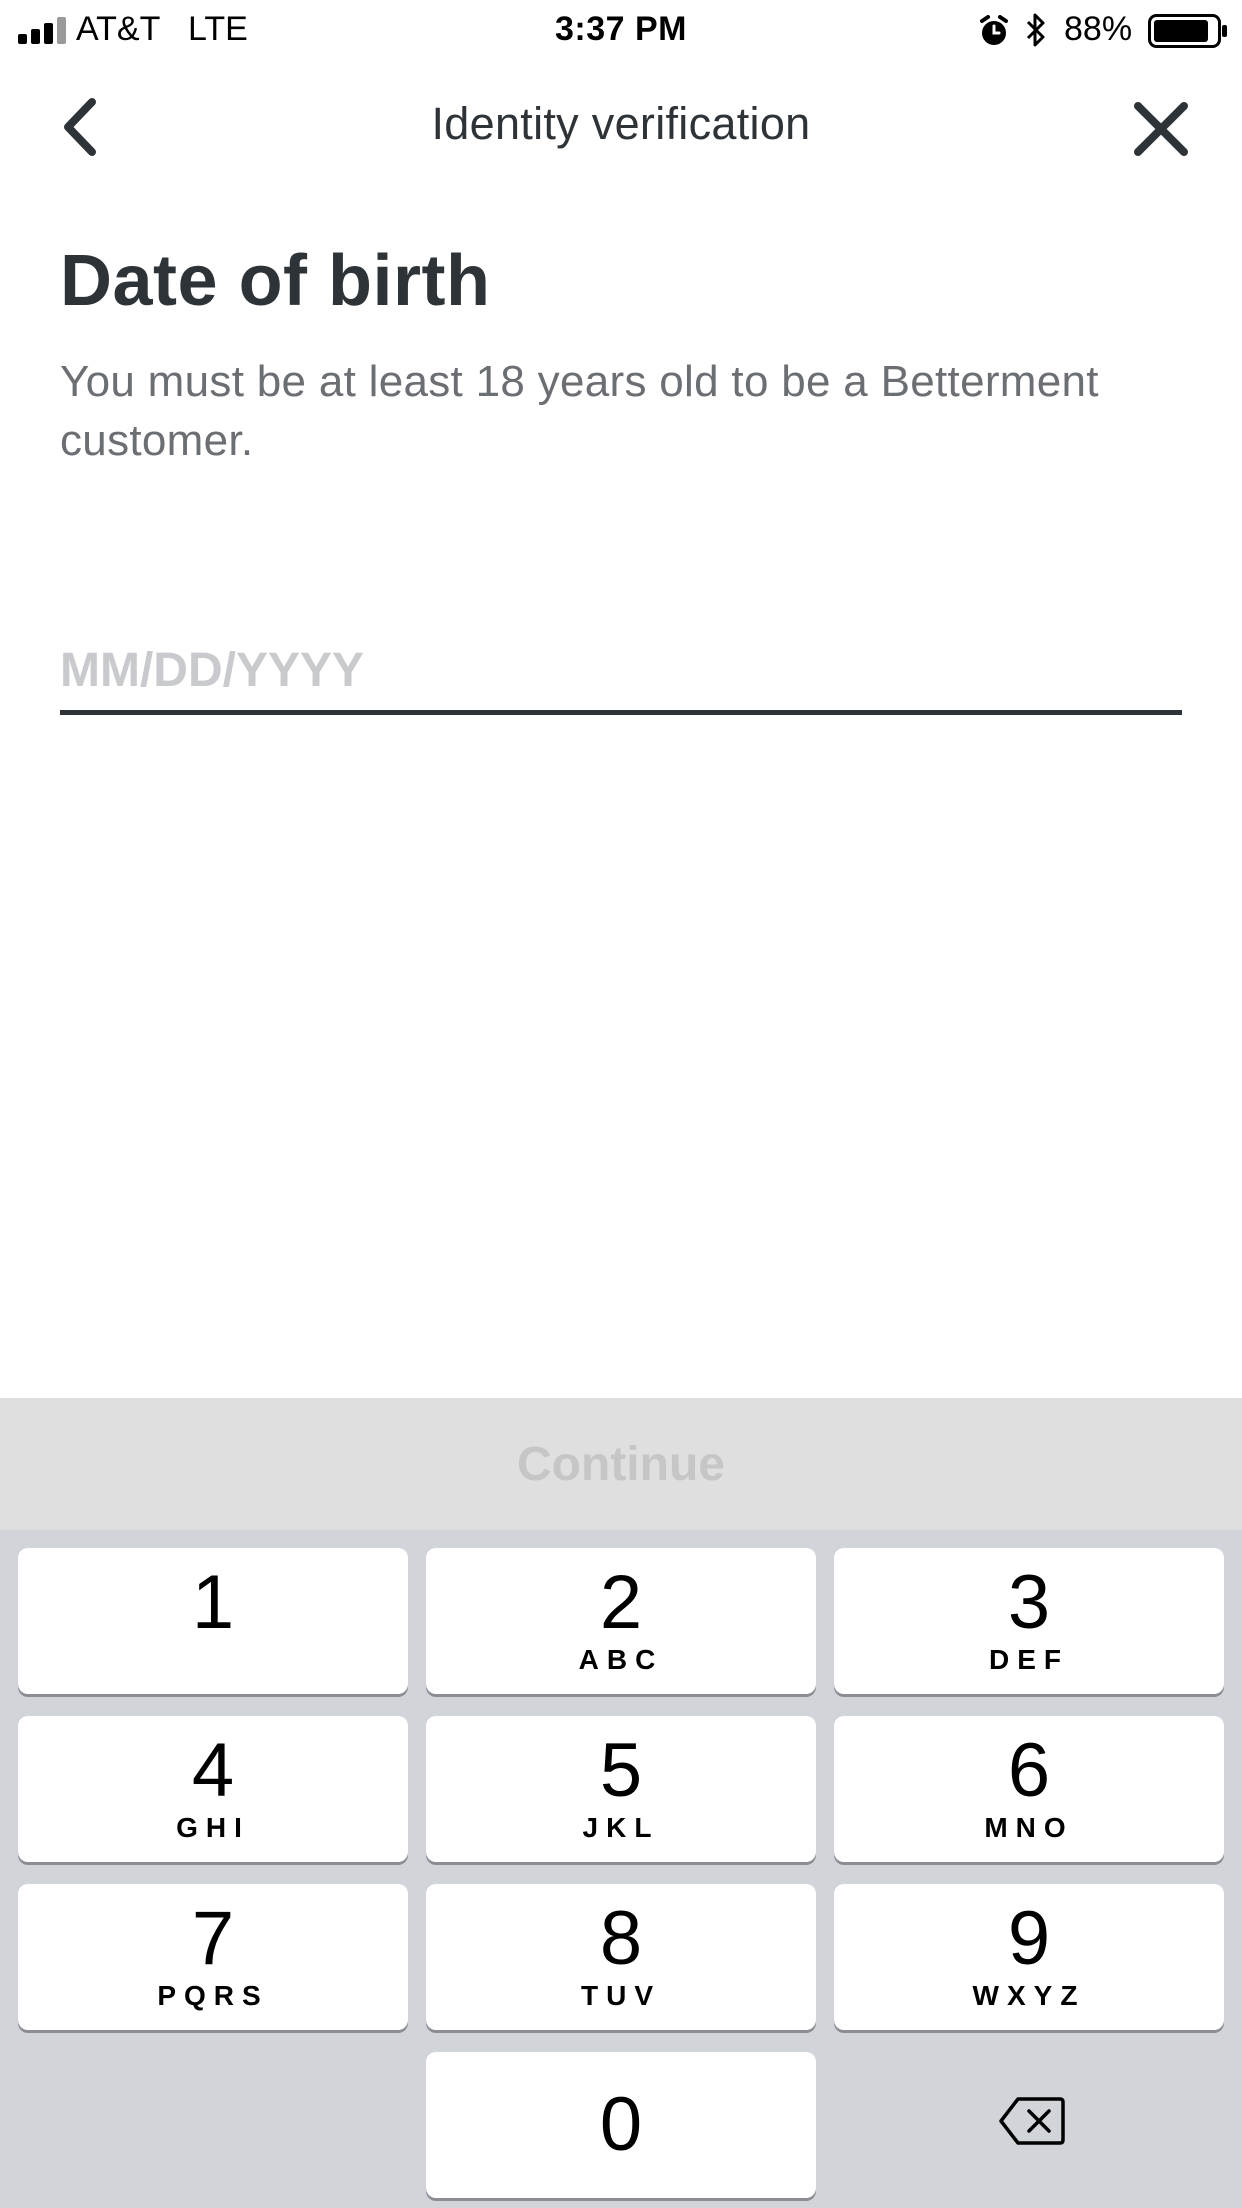 This screenshot has width=1242, height=2208. Describe the element at coordinates (213, 1770) in the screenshot. I see `key-digit: 4` at that location.